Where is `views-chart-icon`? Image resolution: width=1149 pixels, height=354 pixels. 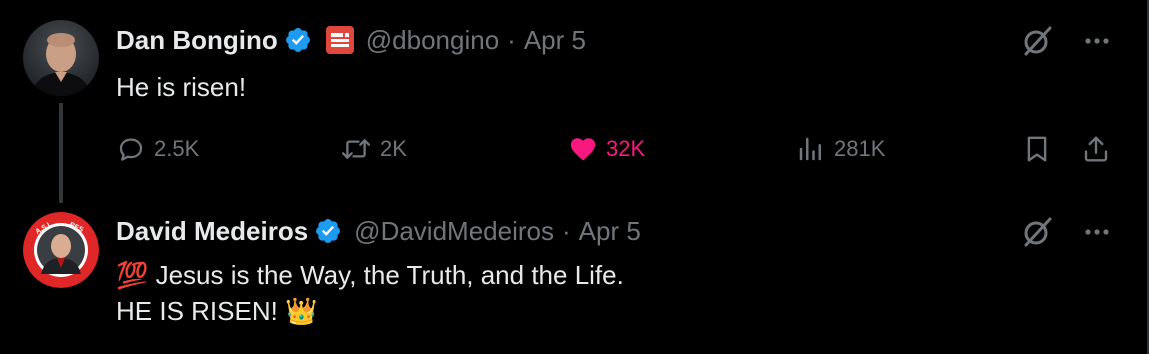 views-chart-icon is located at coordinates (810, 149).